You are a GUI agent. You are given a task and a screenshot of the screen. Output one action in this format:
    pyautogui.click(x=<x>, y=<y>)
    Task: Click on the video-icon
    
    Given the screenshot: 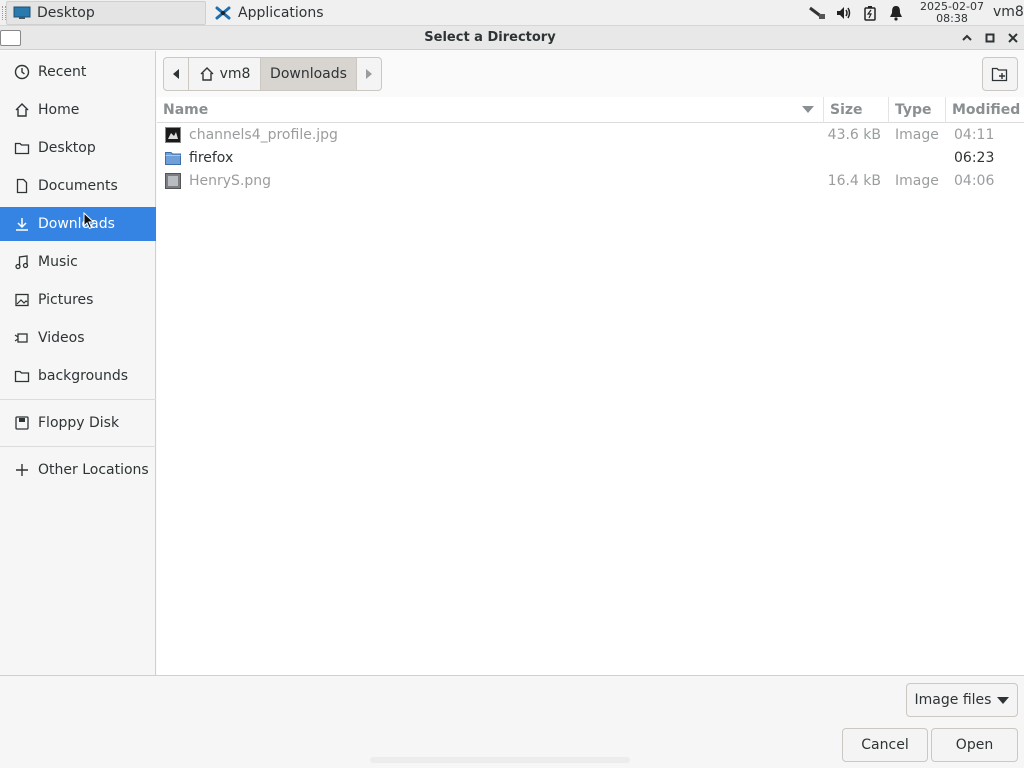 What is the action you would take?
    pyautogui.click(x=22, y=338)
    